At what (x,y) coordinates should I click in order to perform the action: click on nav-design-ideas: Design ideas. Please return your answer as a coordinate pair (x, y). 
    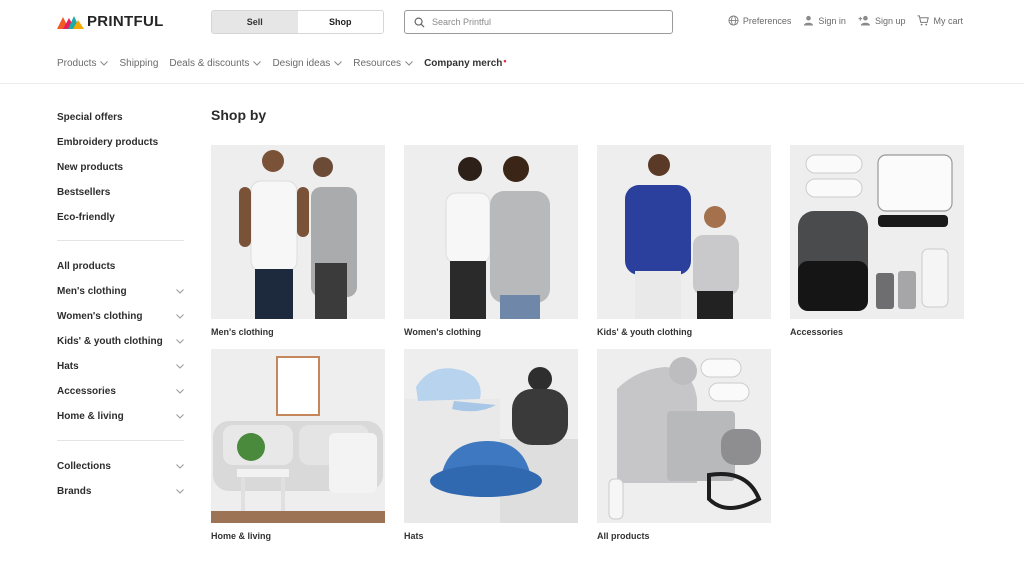
    Looking at the image, I should click on (307, 63).